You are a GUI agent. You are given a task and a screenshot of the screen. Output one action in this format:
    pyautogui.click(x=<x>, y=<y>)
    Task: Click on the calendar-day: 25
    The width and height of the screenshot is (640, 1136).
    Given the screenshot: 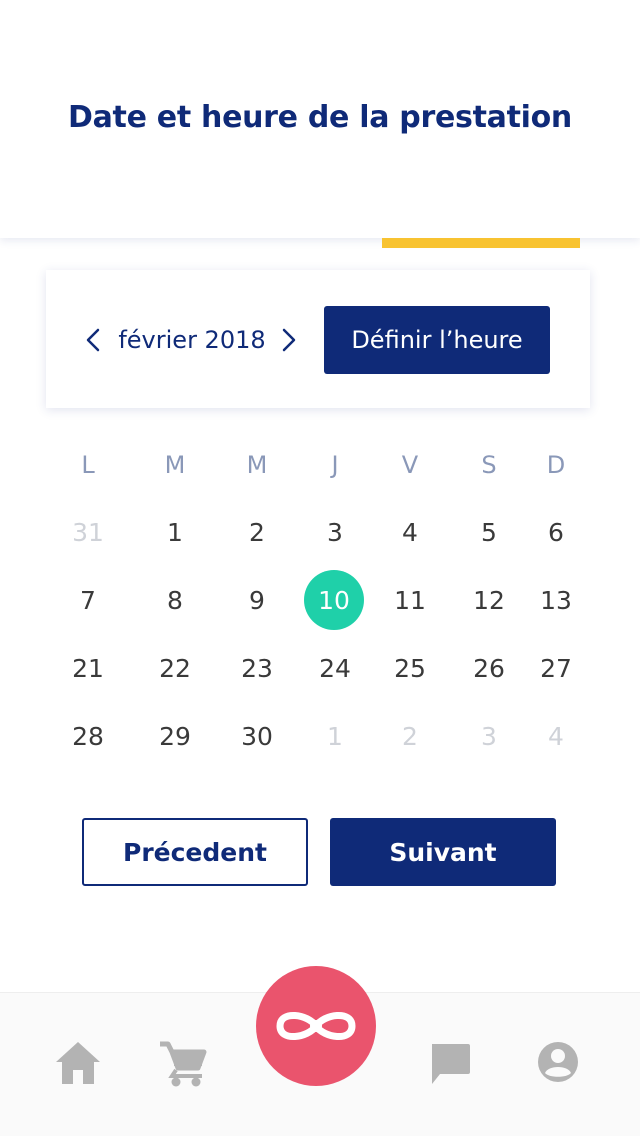 What is the action you would take?
    pyautogui.click(x=410, y=669)
    